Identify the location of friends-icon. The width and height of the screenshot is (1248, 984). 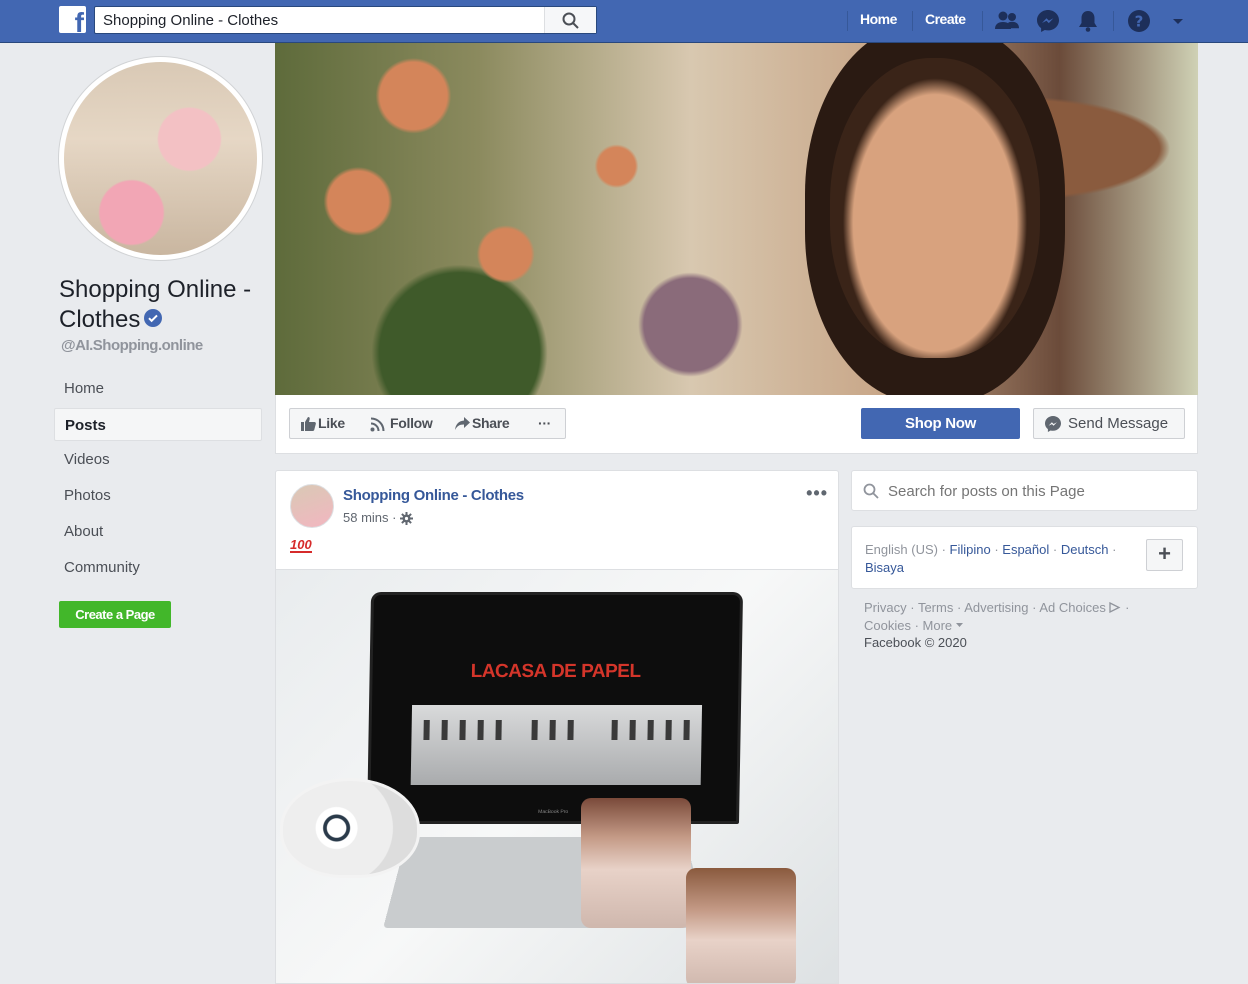
(1007, 21).